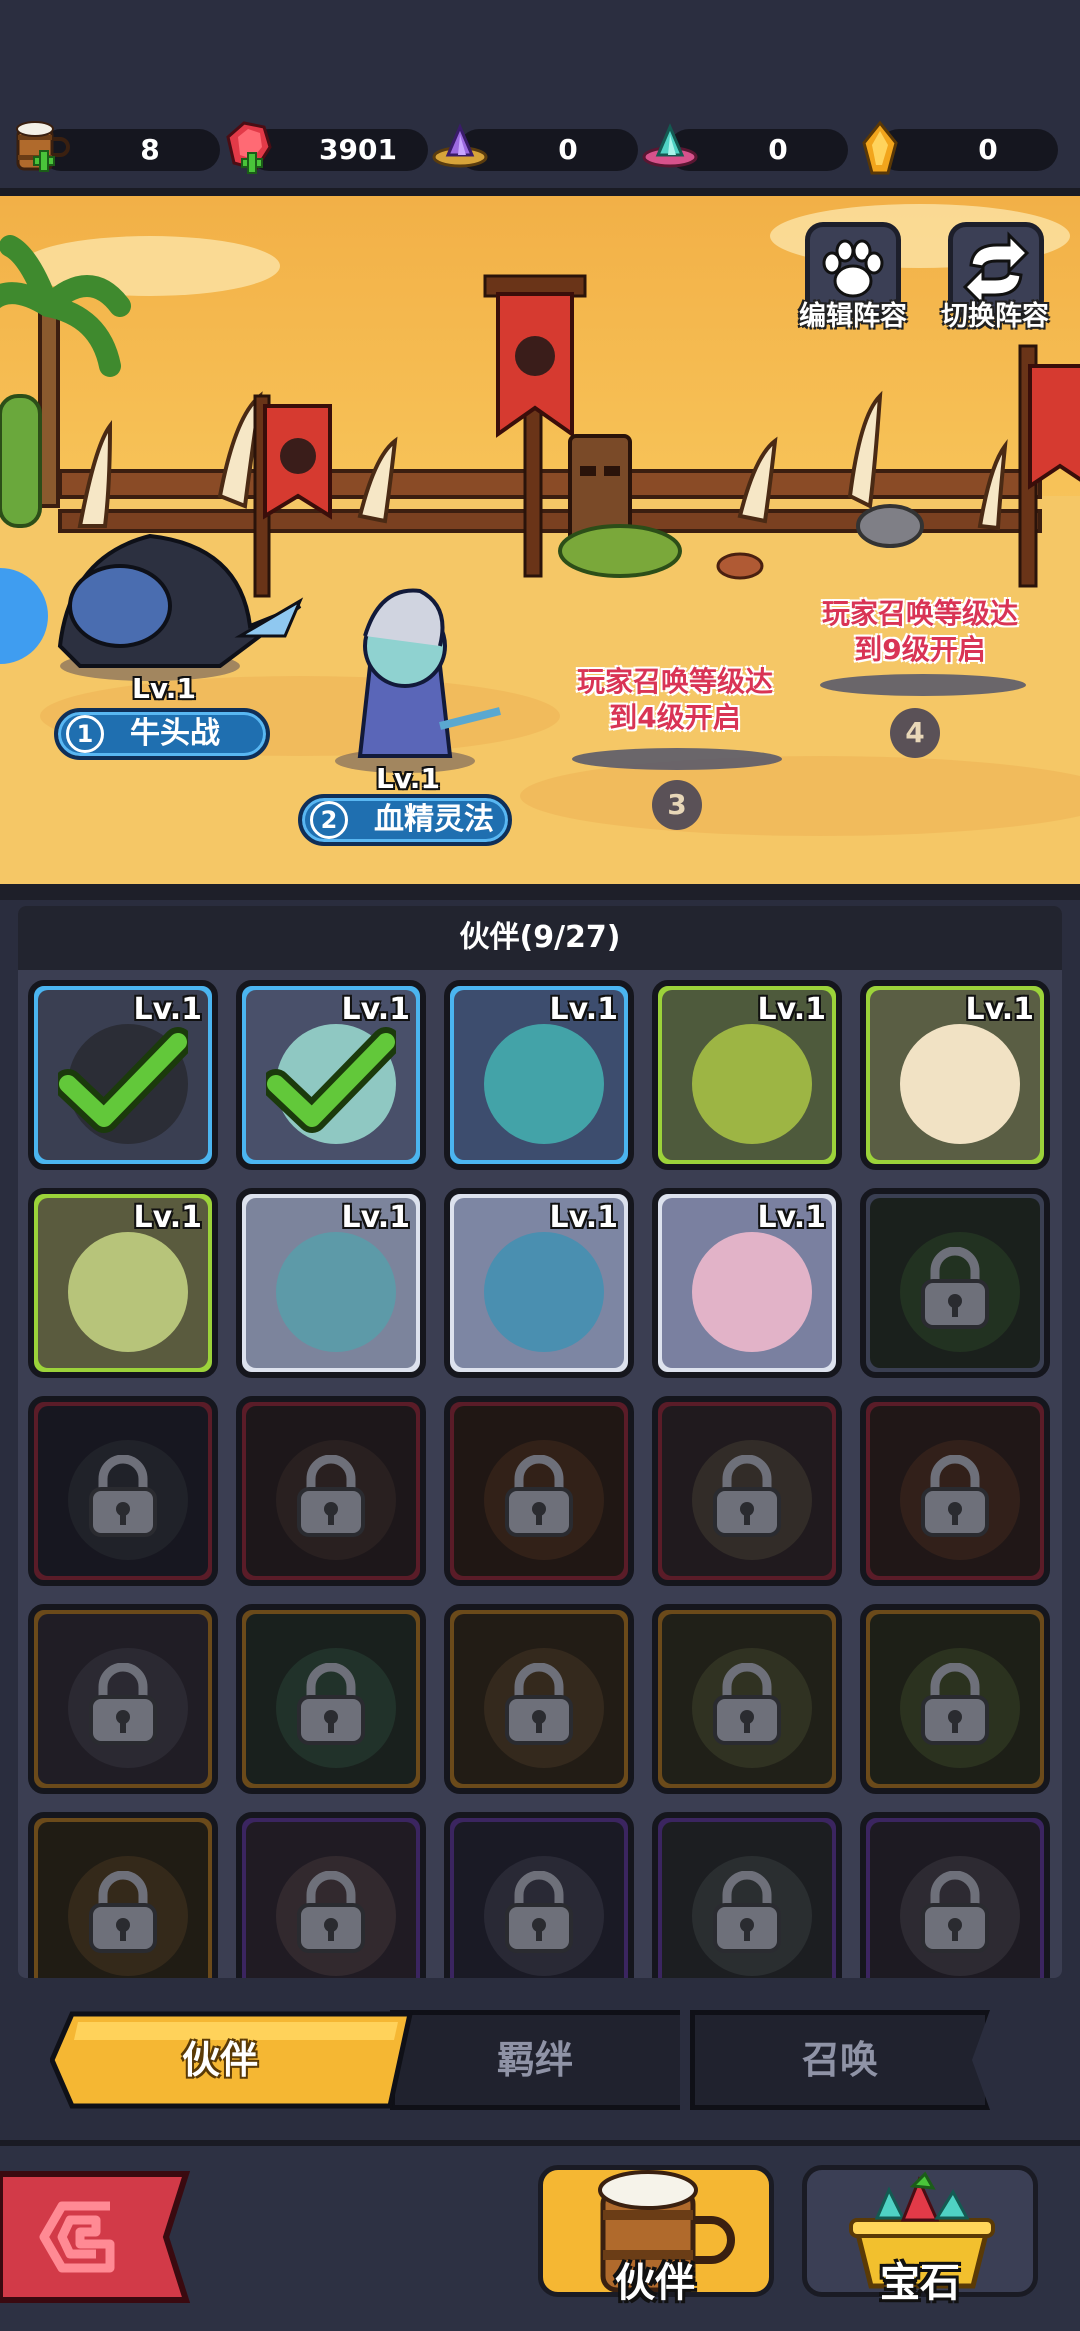 This screenshot has width=1080, height=2331. What do you see at coordinates (460, 145) in the screenshot?
I see `purple-crystal-icon` at bounding box center [460, 145].